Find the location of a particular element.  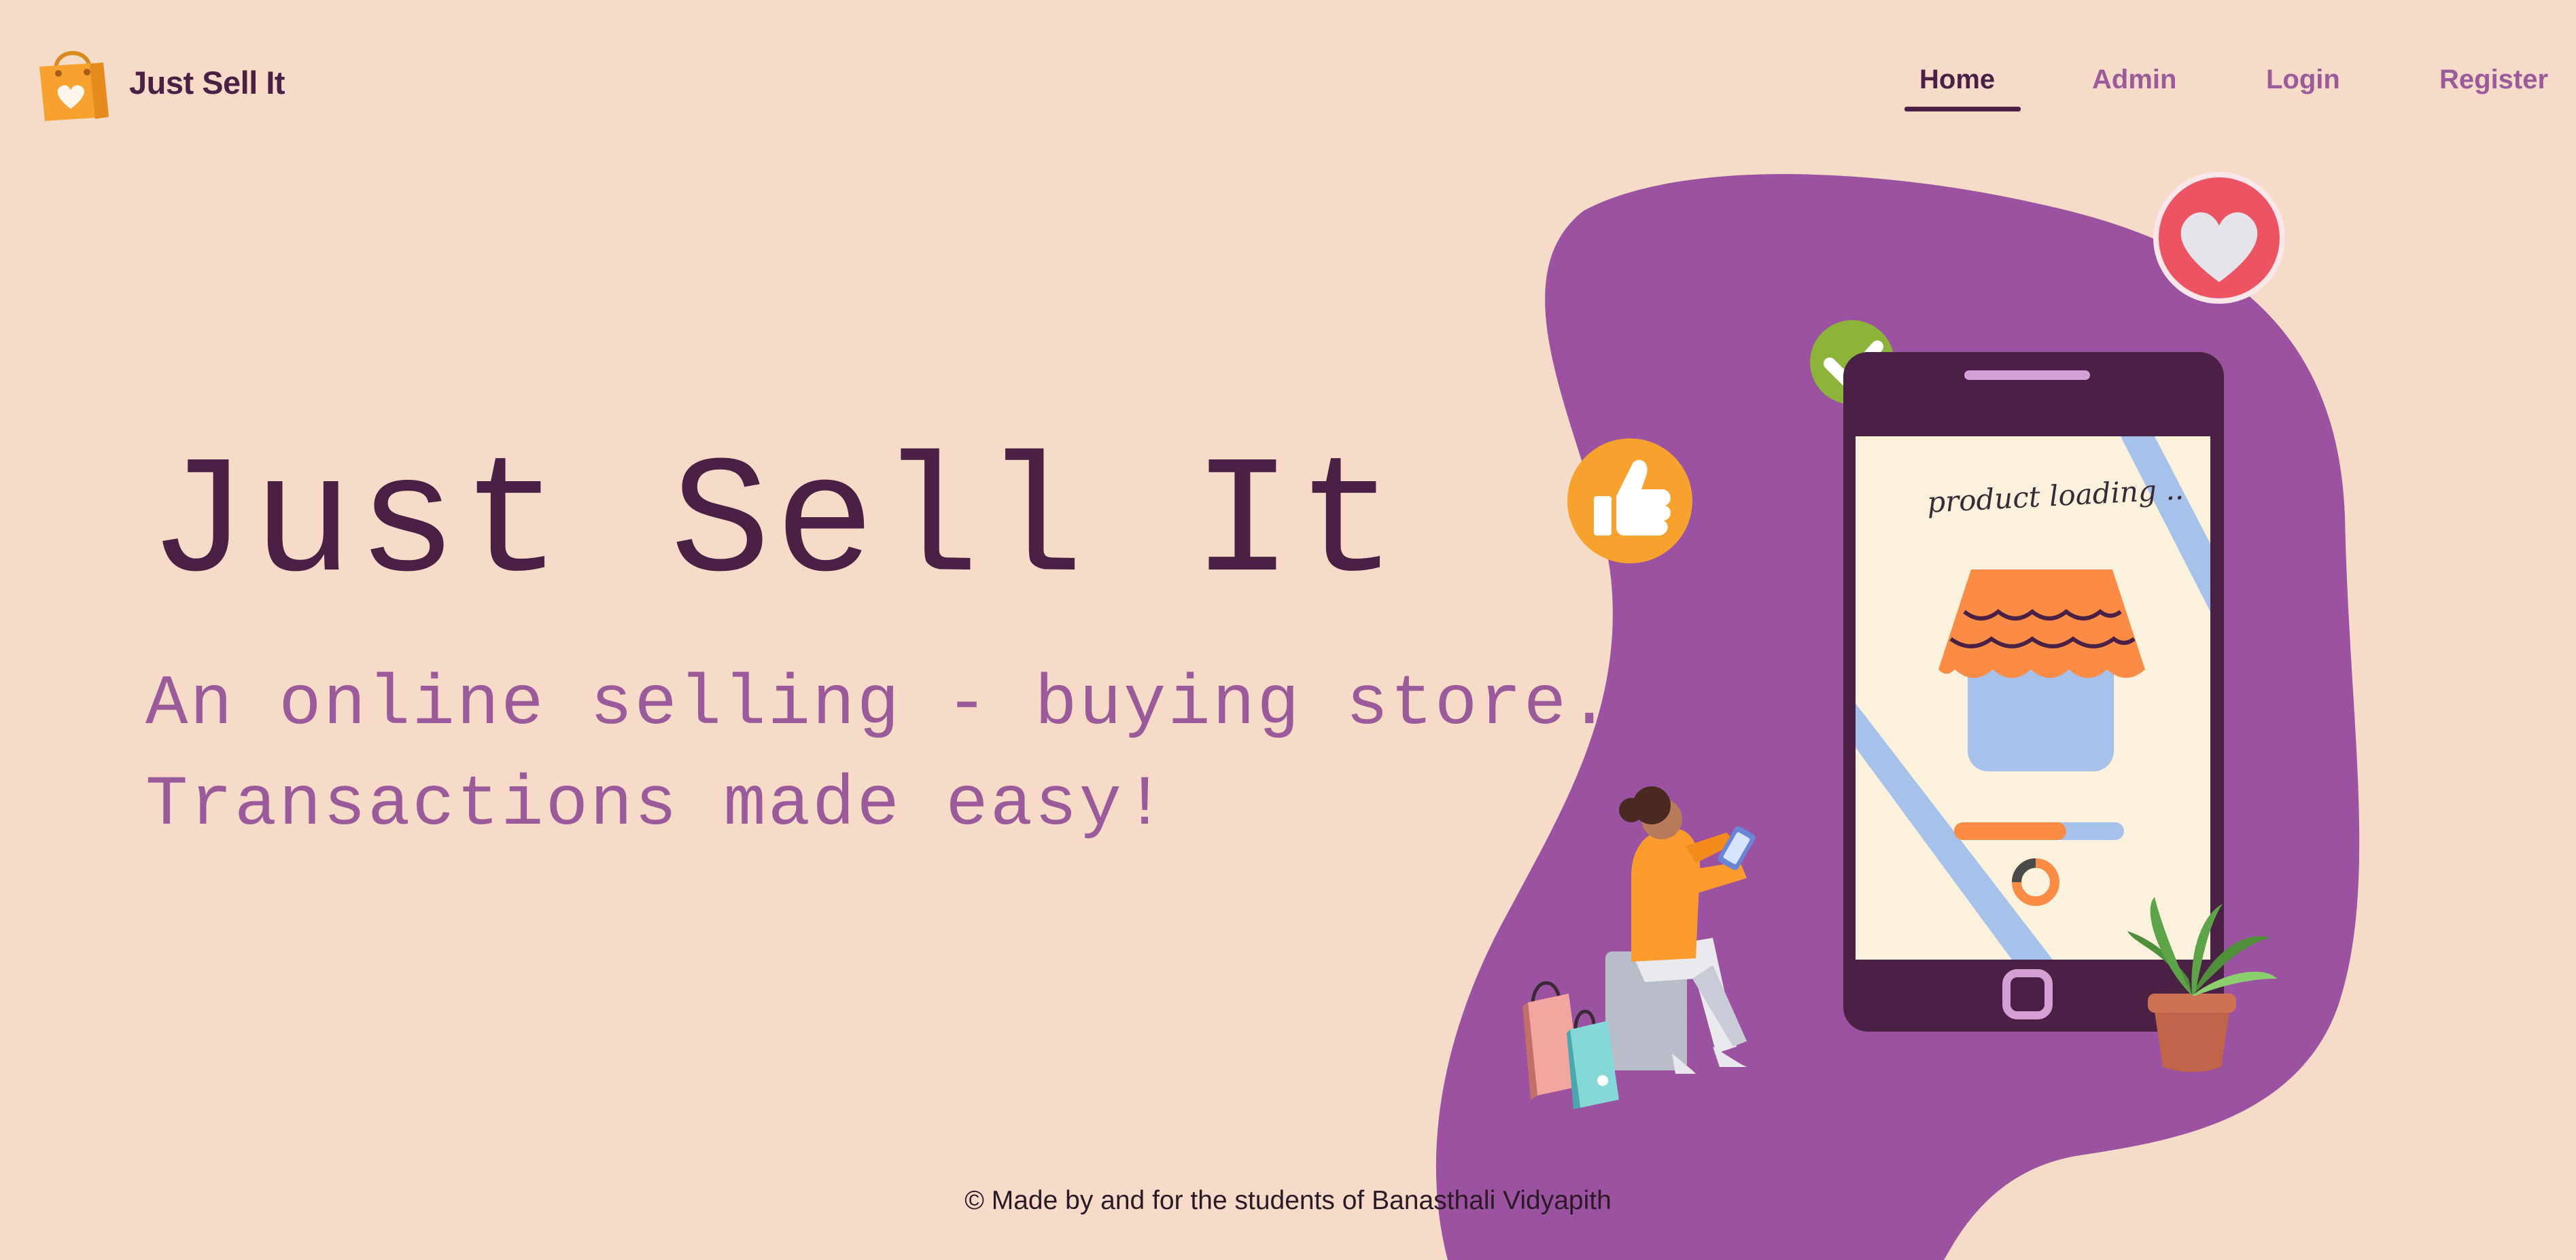

hero-title: Just Sell It is located at coordinates (775, 525).